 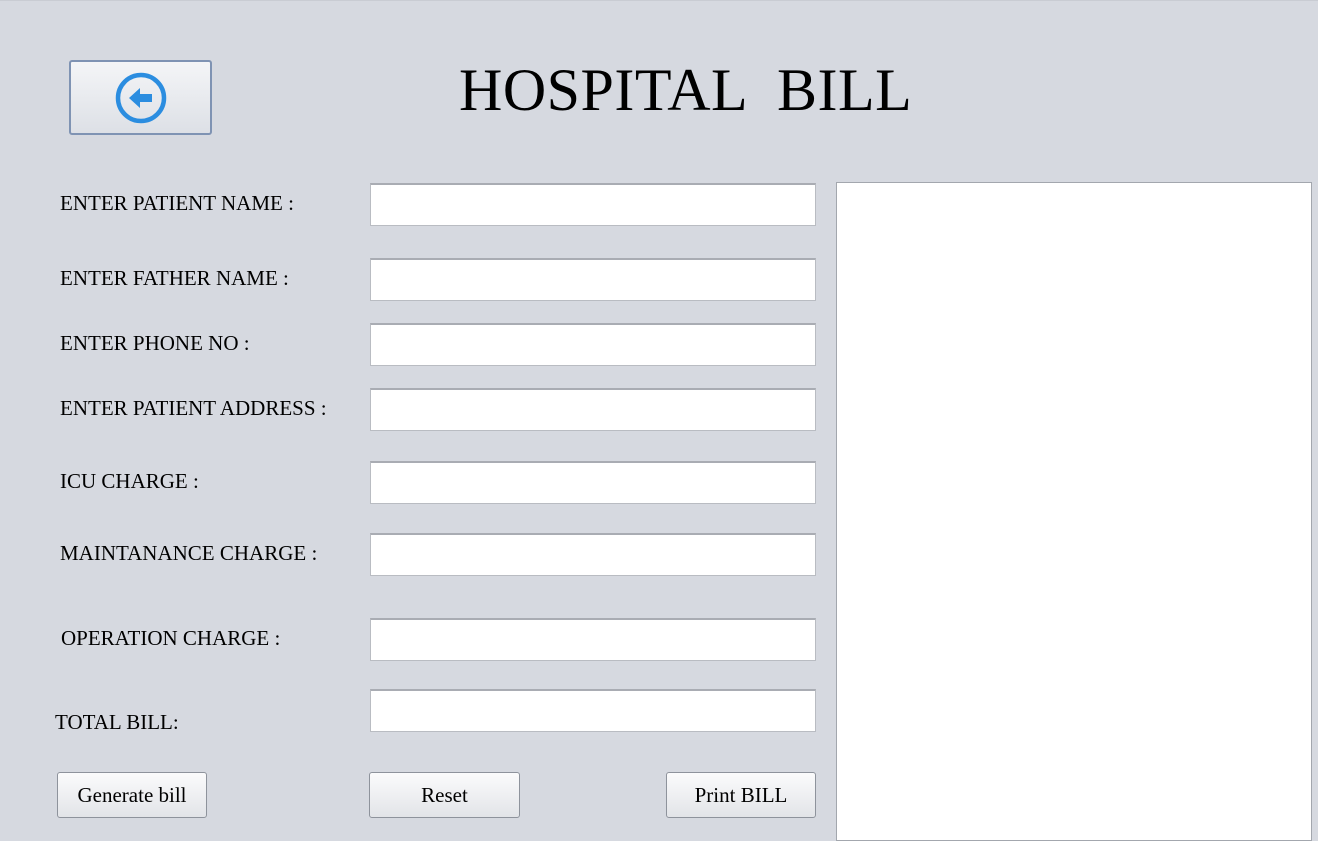 I want to click on reset-button: Reset, so click(x=444, y=795).